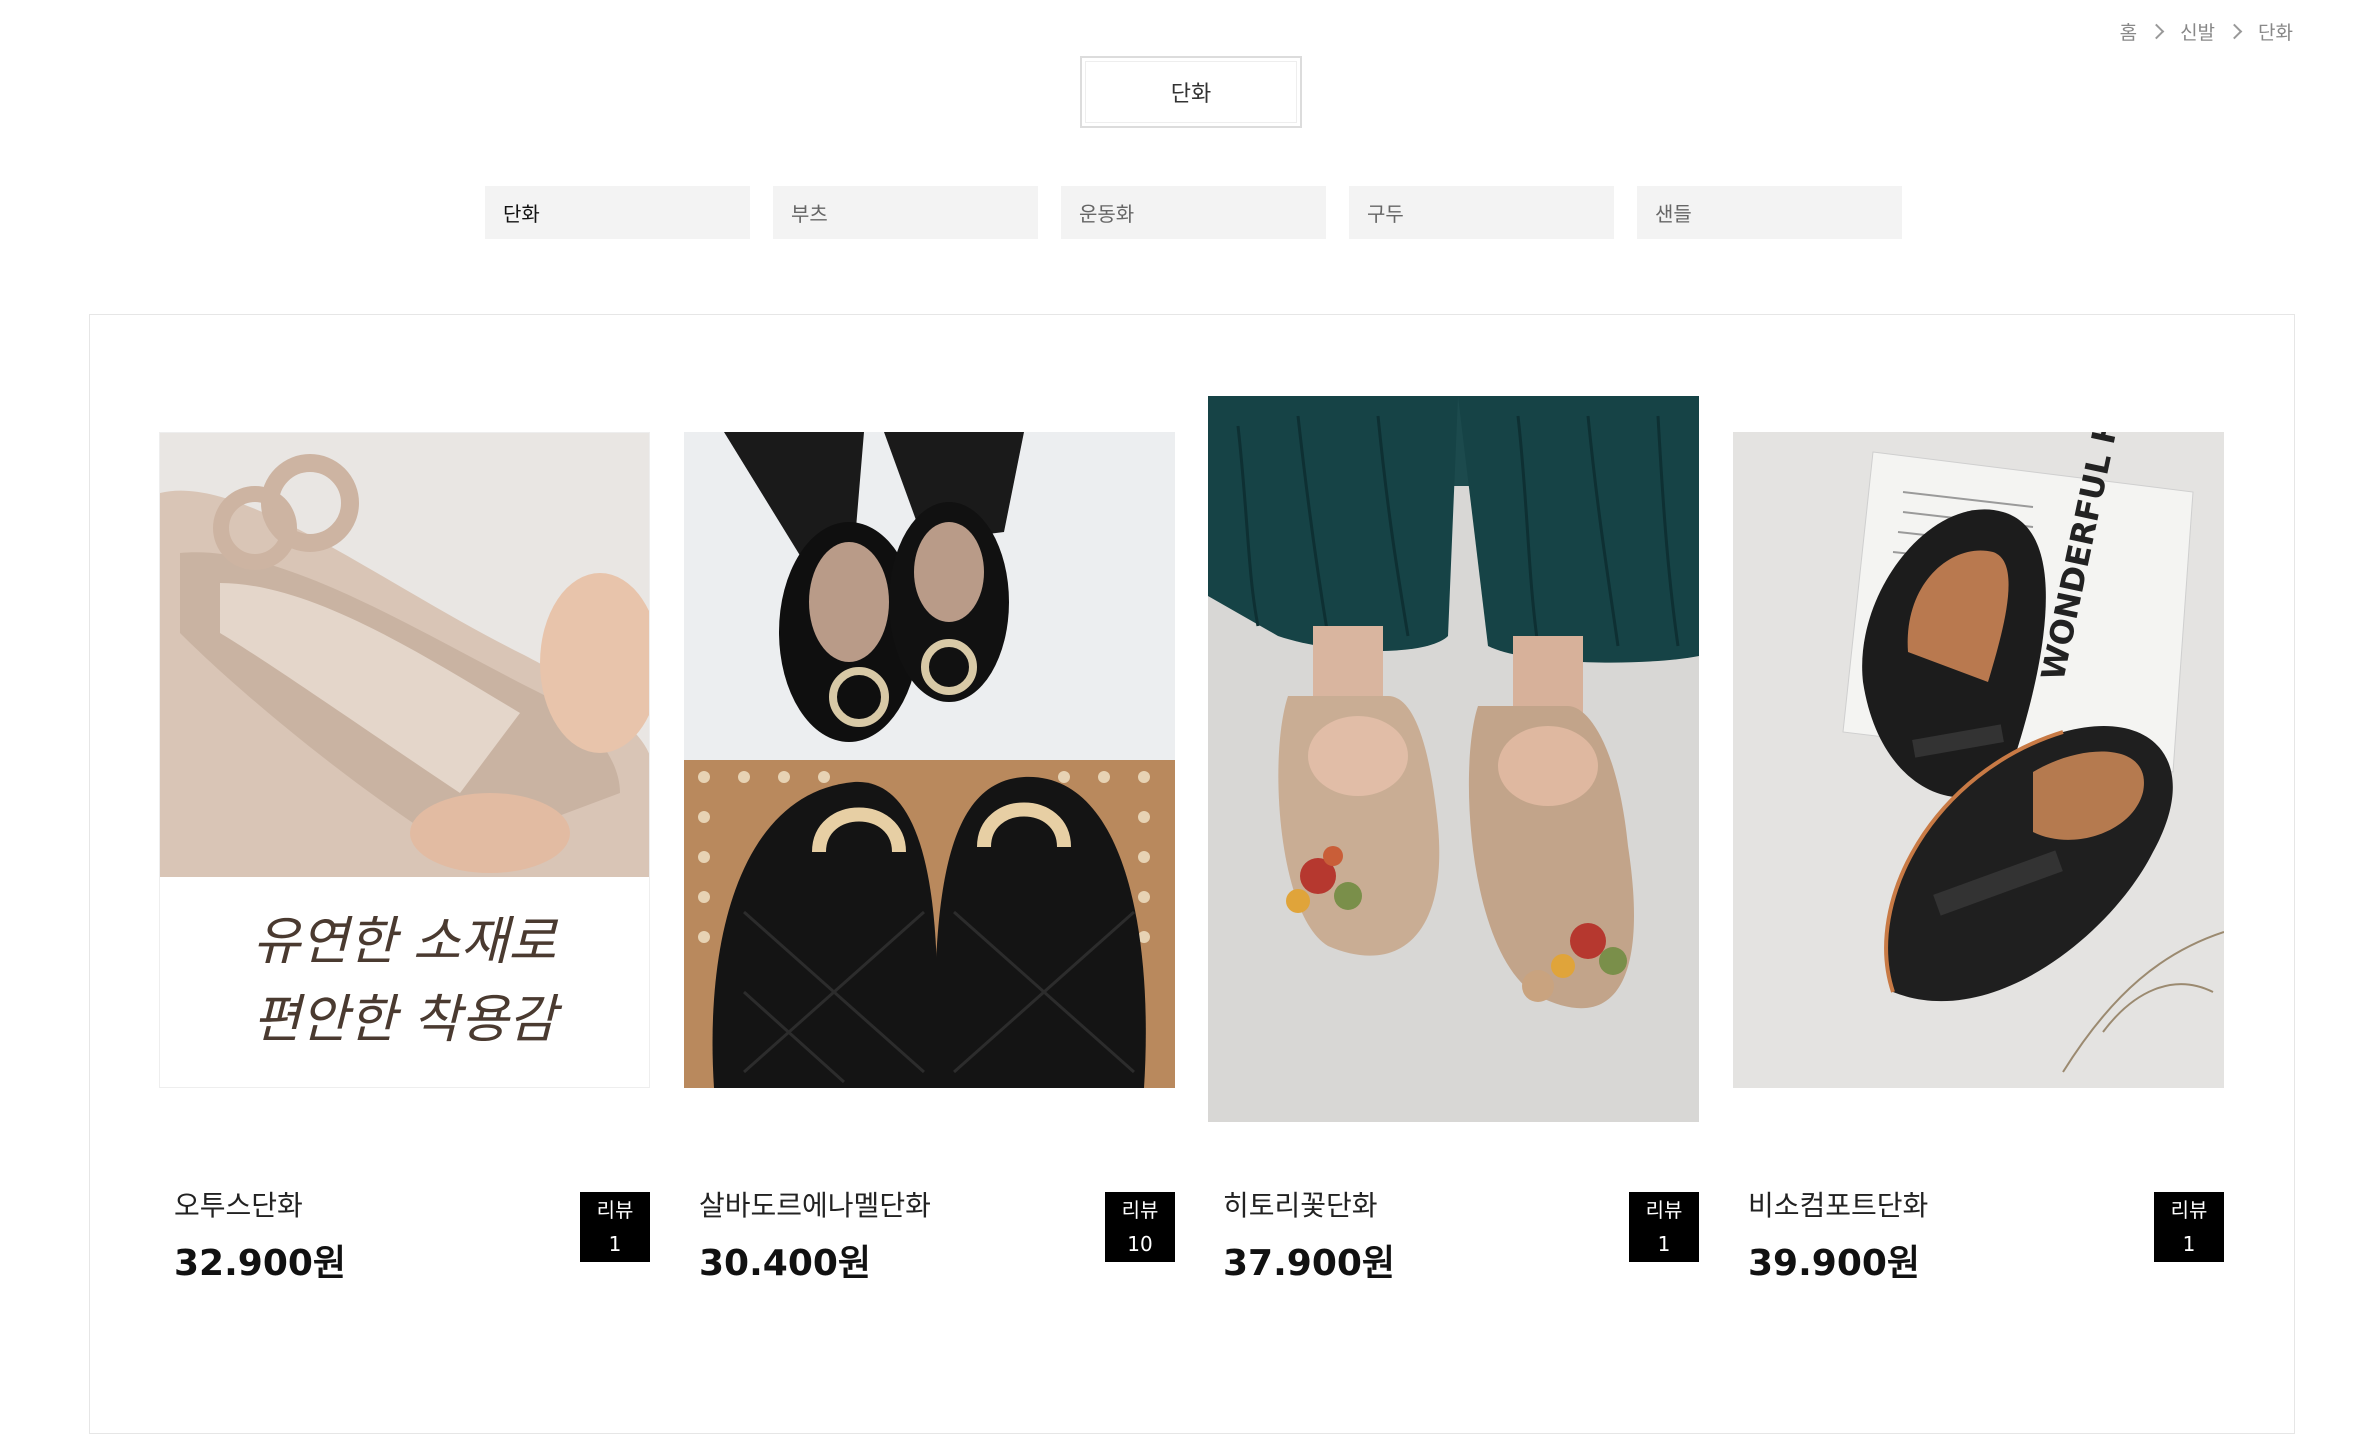 The width and height of the screenshot is (2375, 1434). I want to click on breadcrumb-current: 단화, so click(2275, 31).